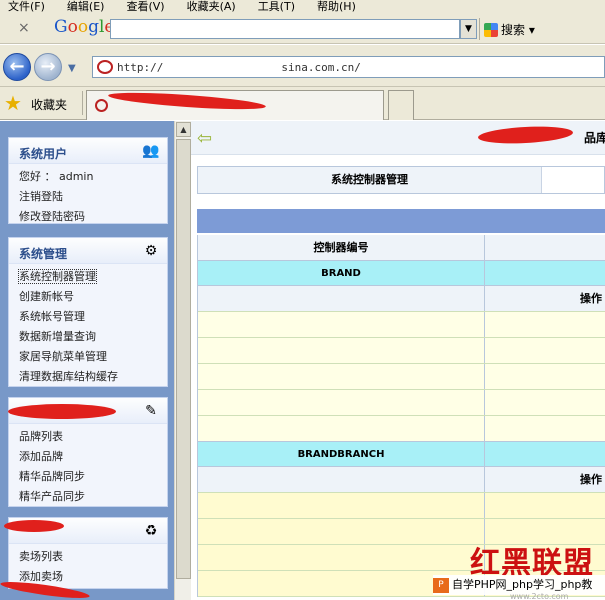 This screenshot has width=605, height=600. I want to click on group-row: BRANDBRANCH, so click(401, 454).